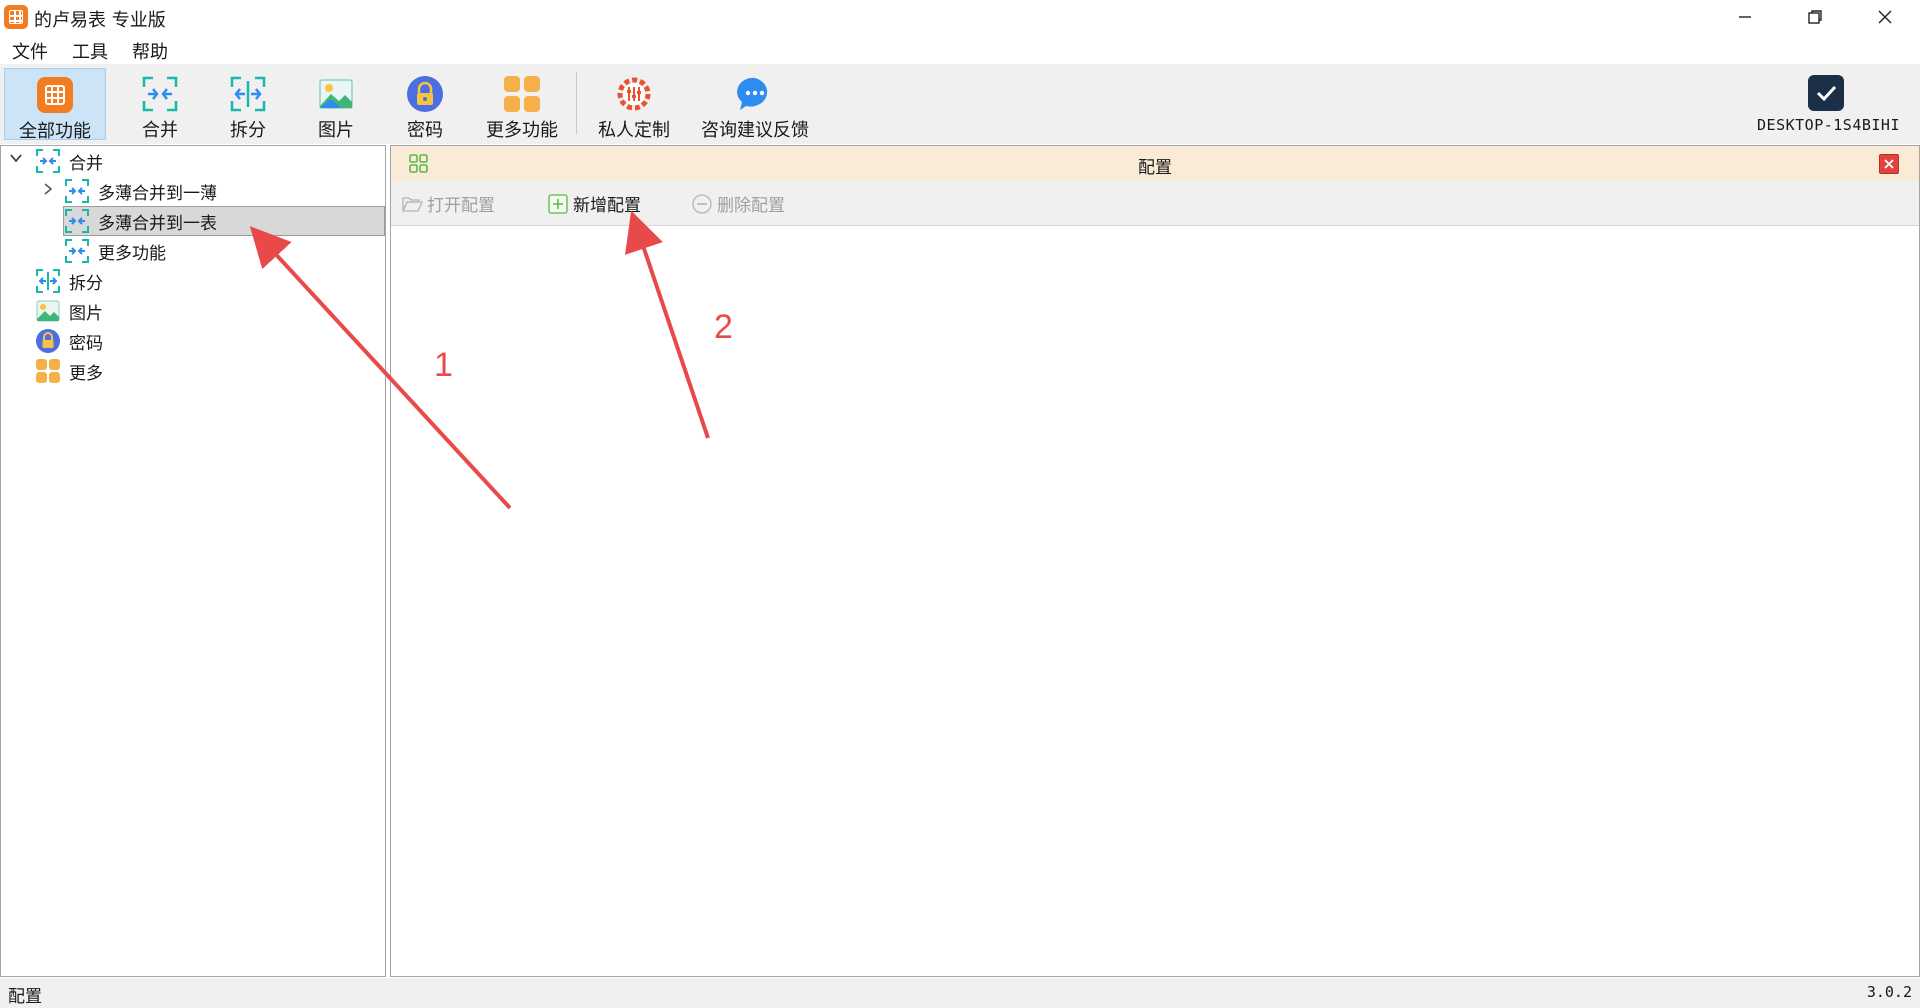 The image size is (1920, 1008). I want to click on more-functions-button: 更多功能, so click(522, 104).